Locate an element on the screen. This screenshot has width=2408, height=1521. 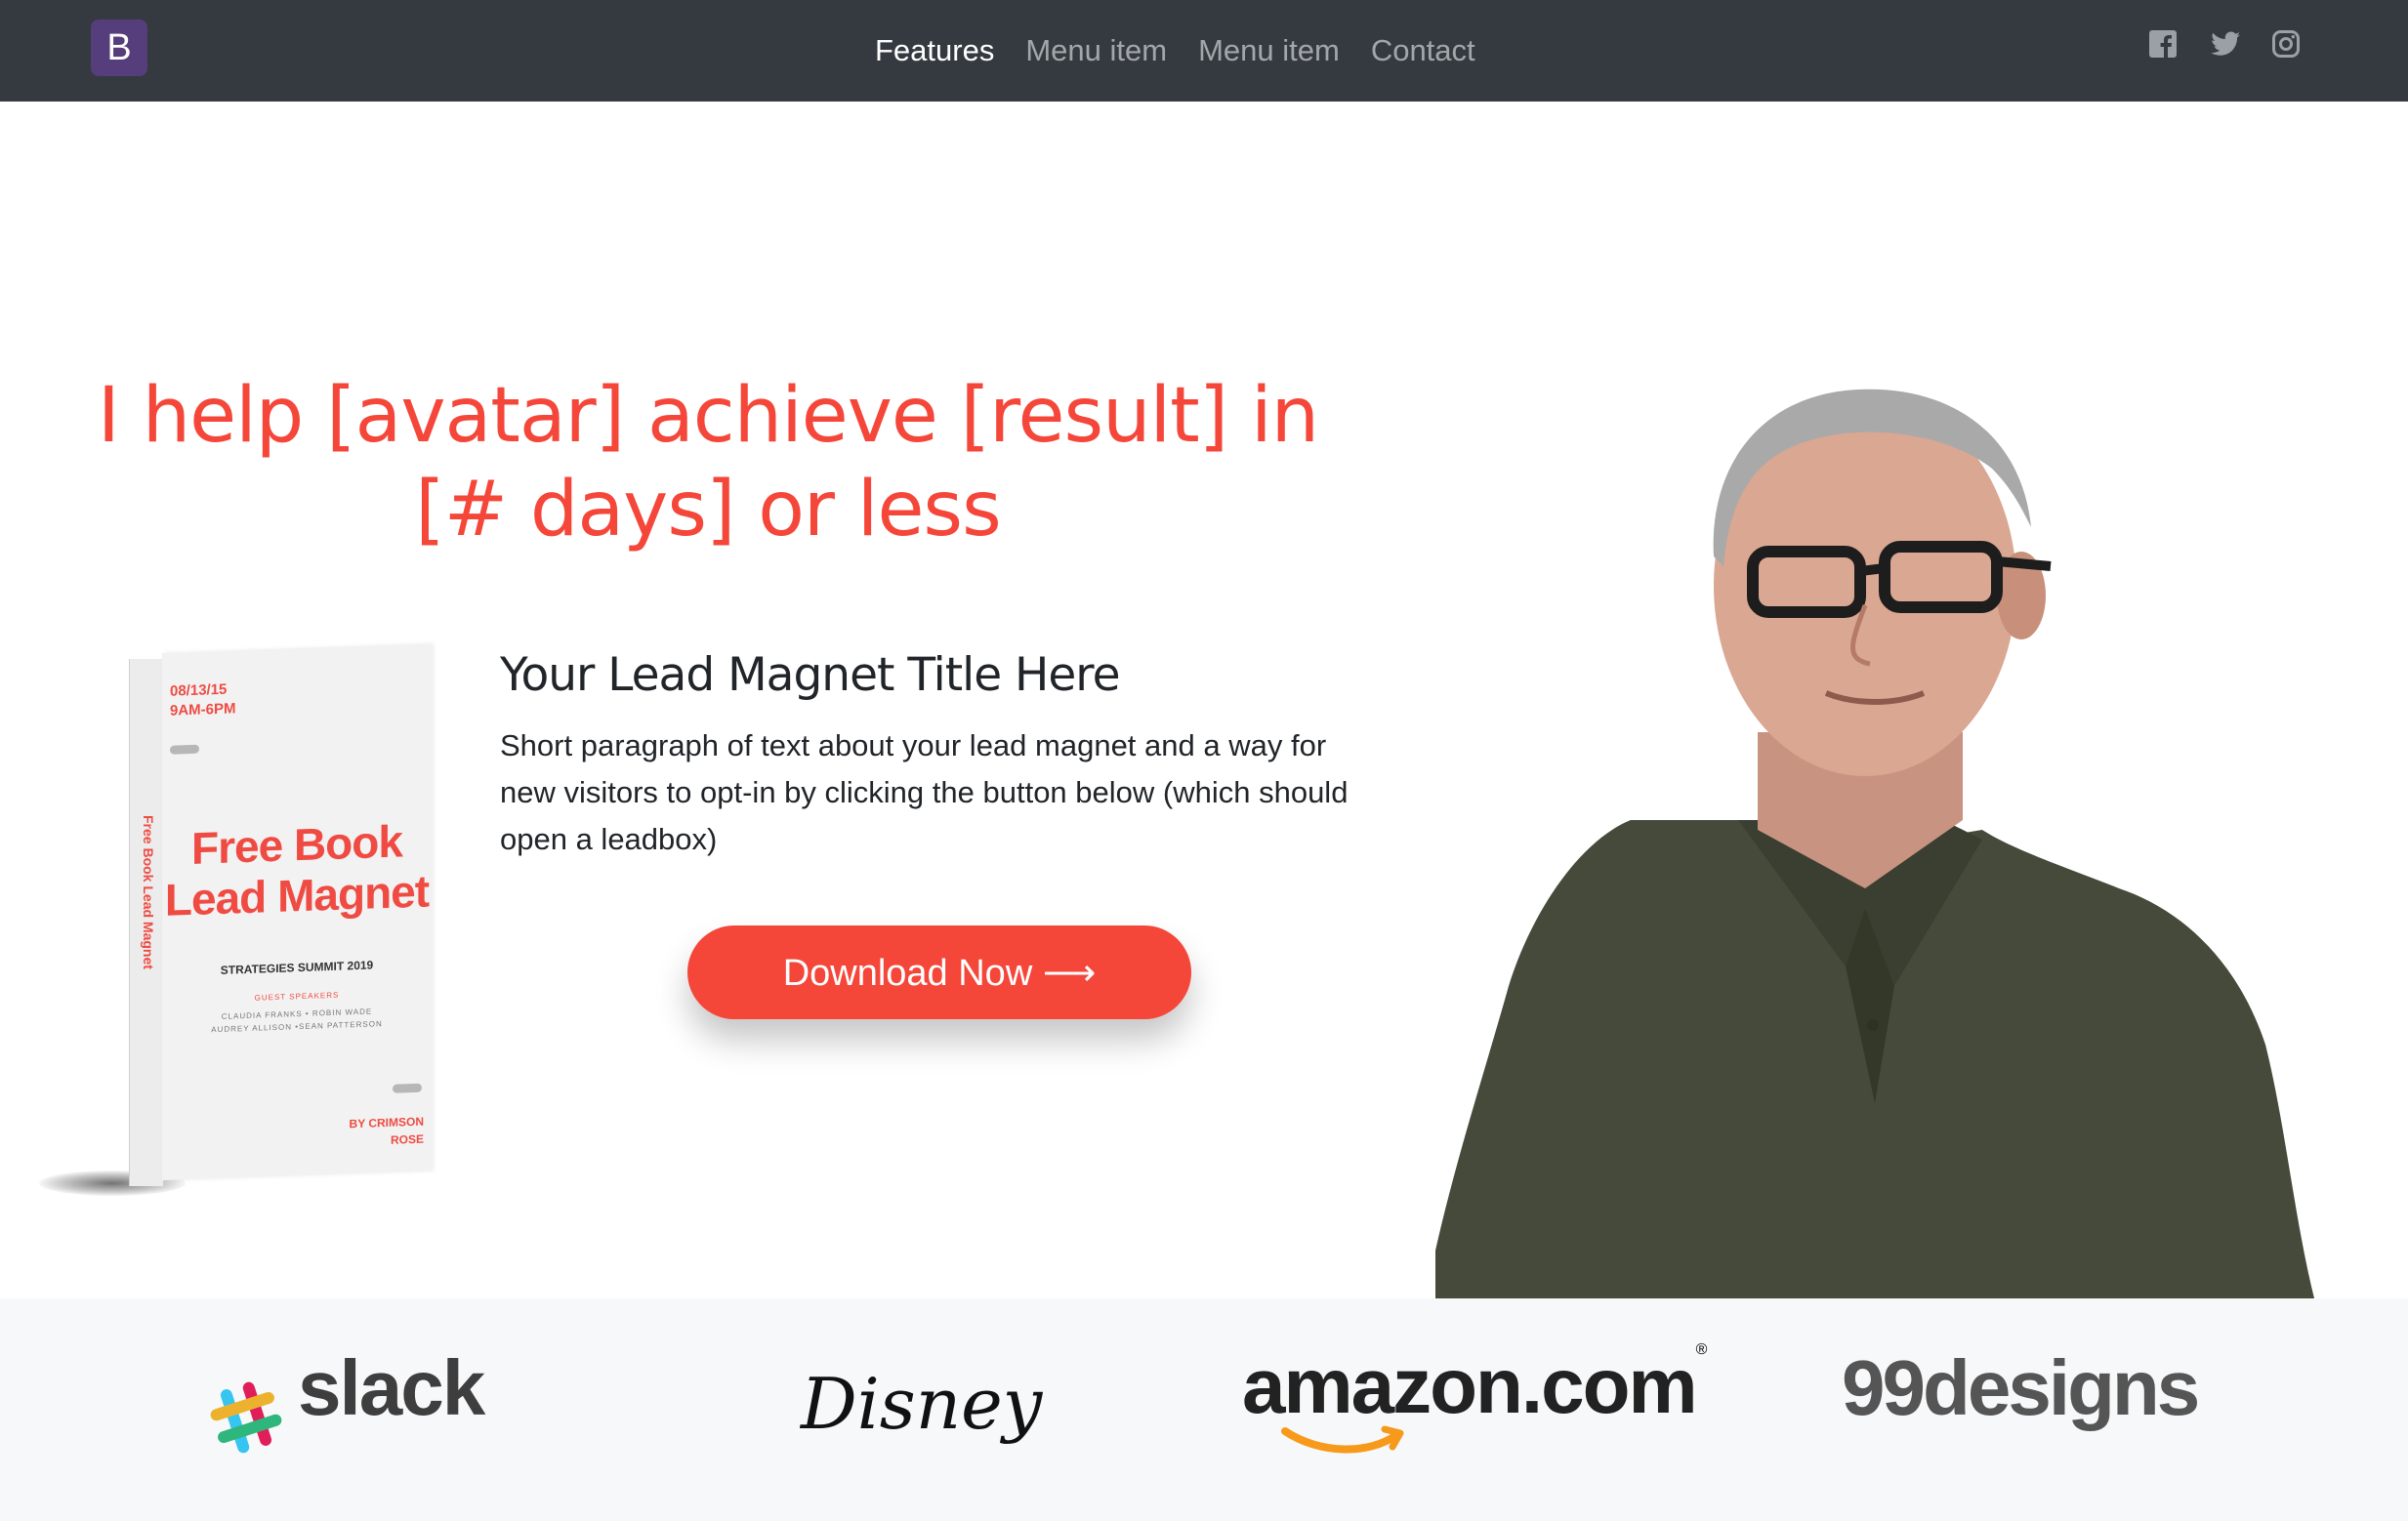
nav-links: Features Menu item Menu item Contact is located at coordinates (1175, 51).